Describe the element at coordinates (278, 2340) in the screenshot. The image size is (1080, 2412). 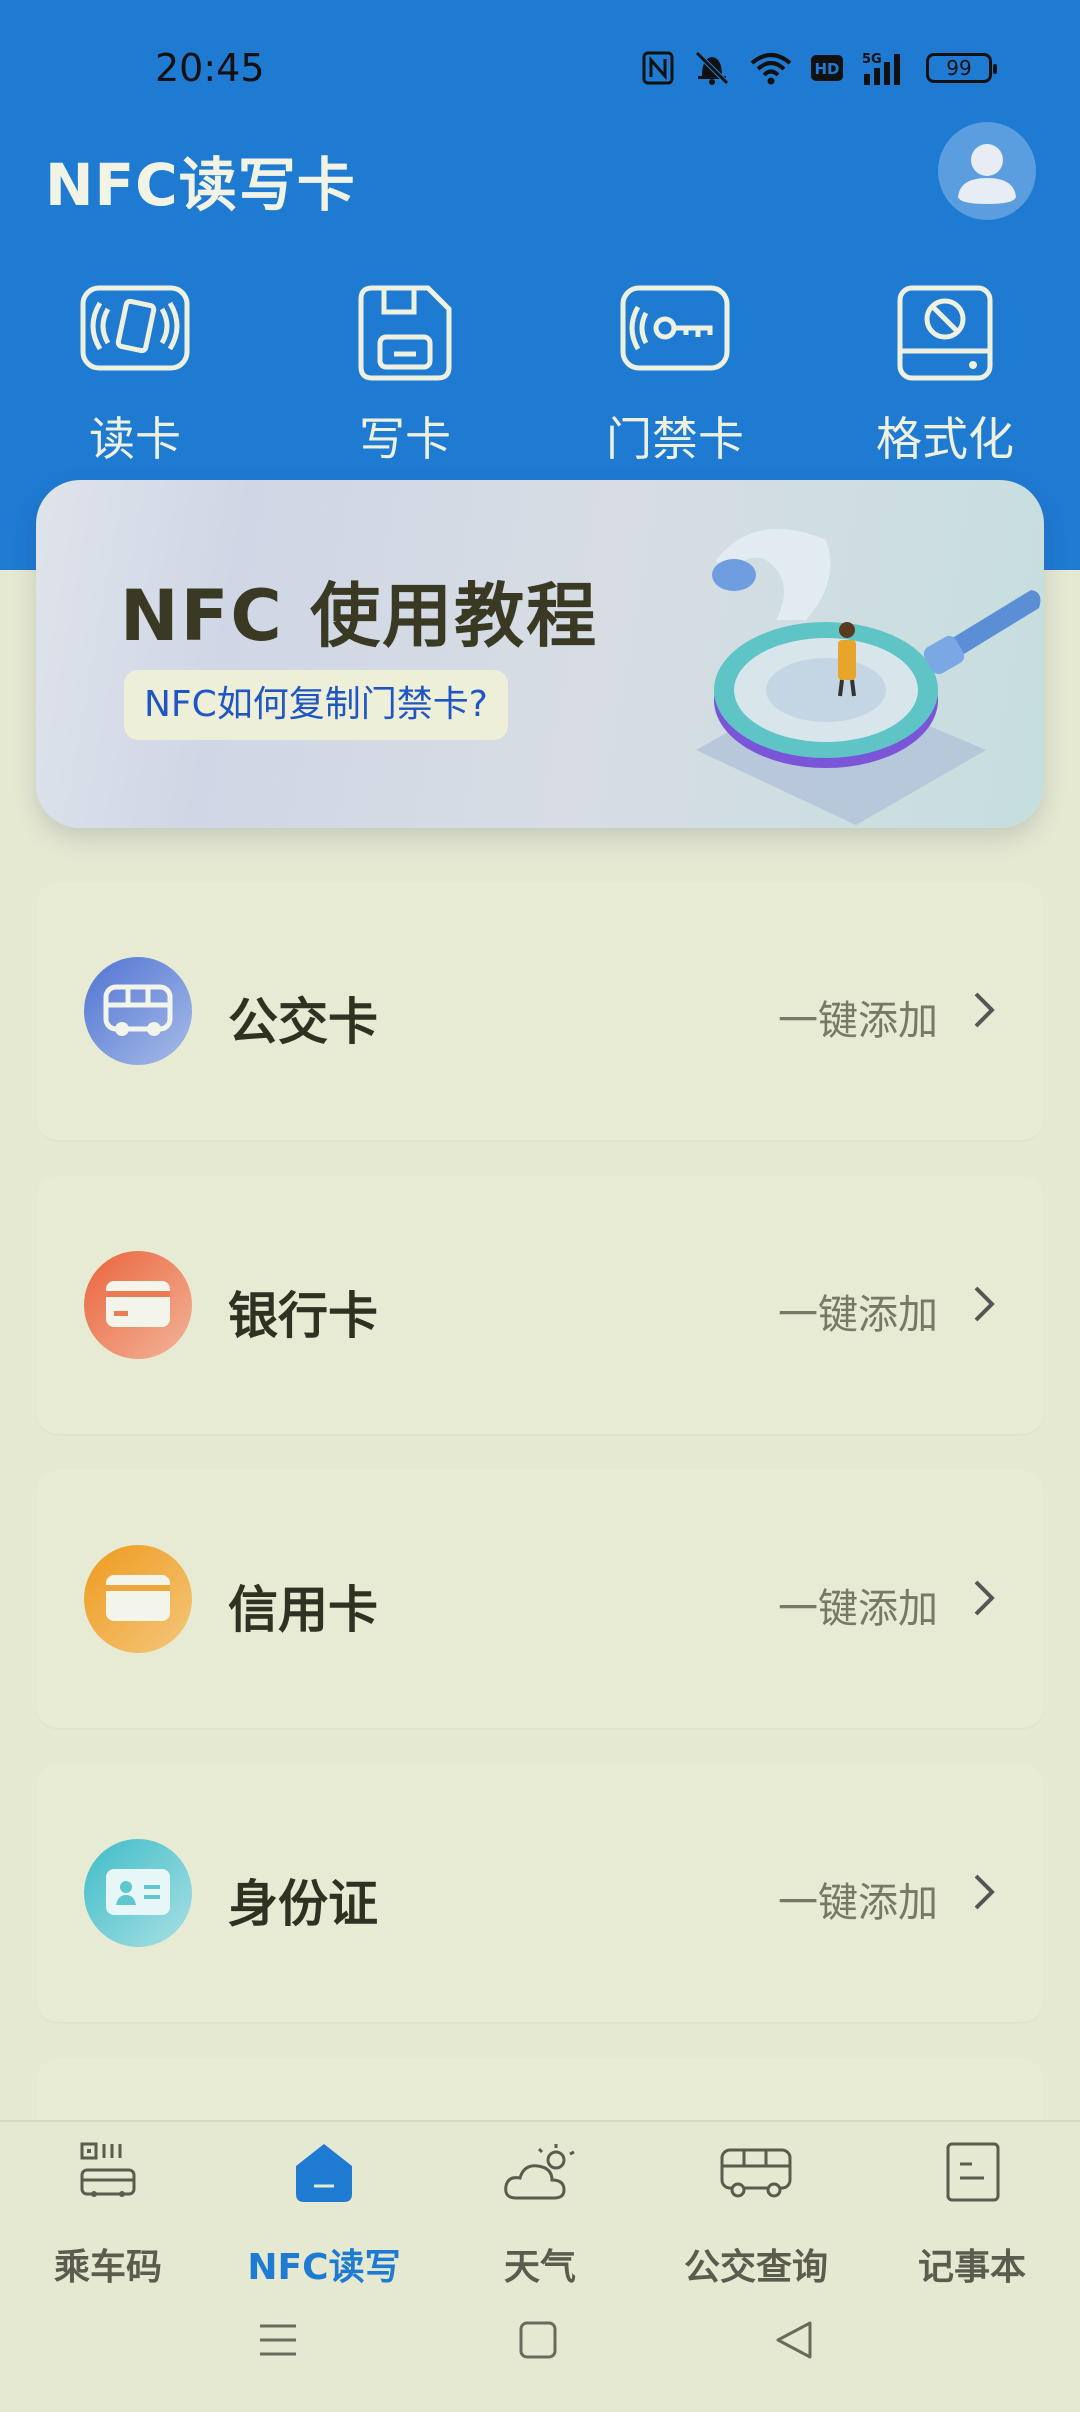
I see `menu-icon` at that location.